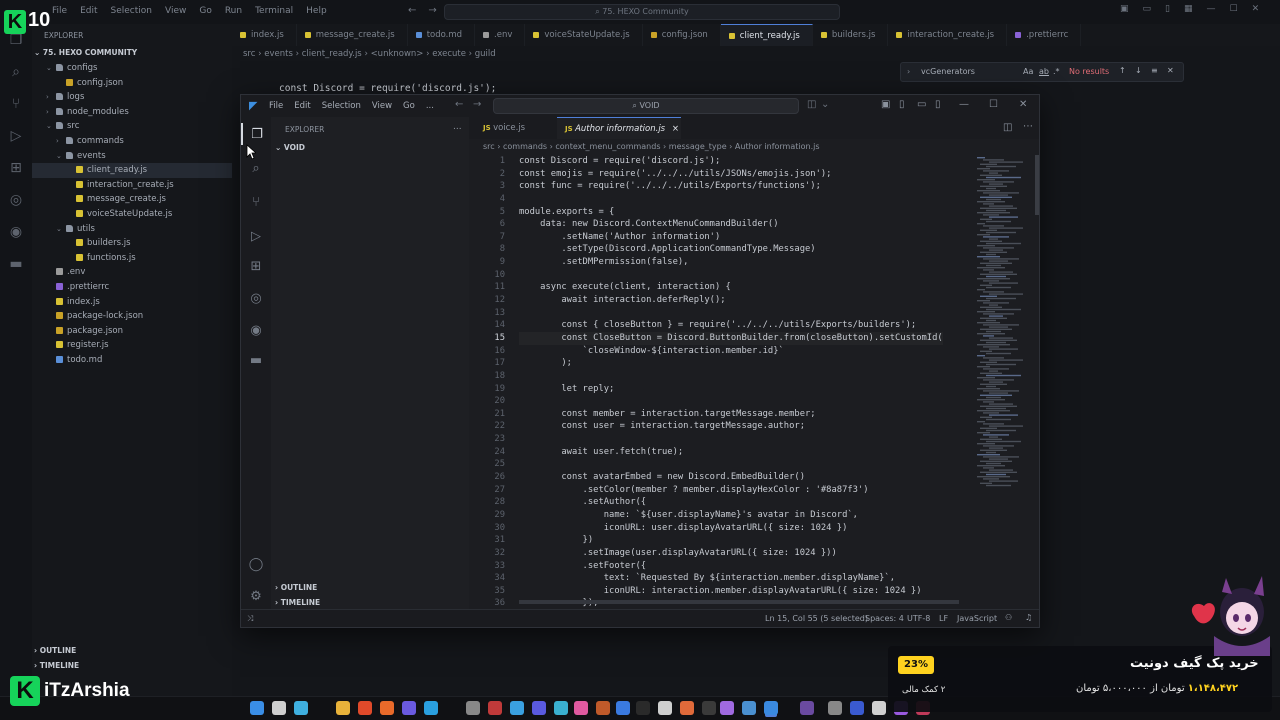 This screenshot has width=1280, height=720. I want to click on back-tab: interaction_create.js, so click(948, 35).